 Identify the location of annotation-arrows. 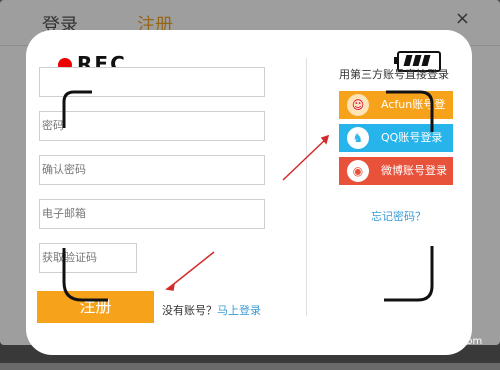
(247, 212).